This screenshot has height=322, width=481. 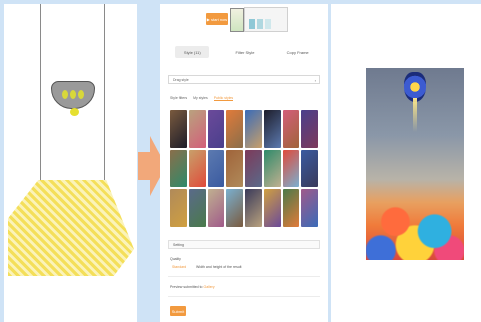 I want to click on phone-preview-thumbnail, so click(x=237, y=20).